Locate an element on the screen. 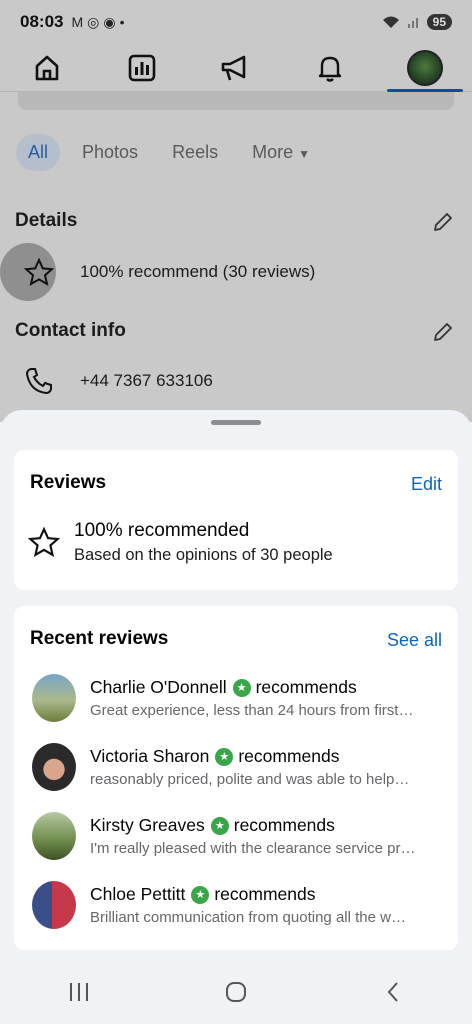 The height and width of the screenshot is (1024, 472). signal-icon is located at coordinates (412, 23).